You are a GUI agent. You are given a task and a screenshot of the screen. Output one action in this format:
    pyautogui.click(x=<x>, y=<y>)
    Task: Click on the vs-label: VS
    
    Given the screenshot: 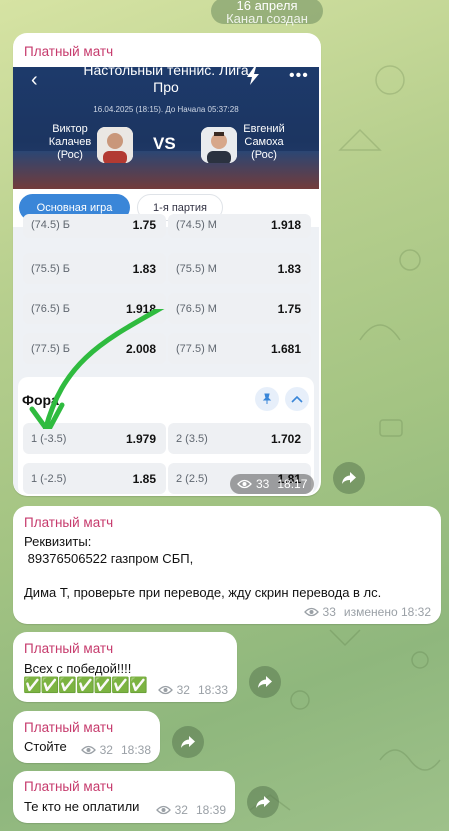 What is the action you would take?
    pyautogui.click(x=164, y=143)
    